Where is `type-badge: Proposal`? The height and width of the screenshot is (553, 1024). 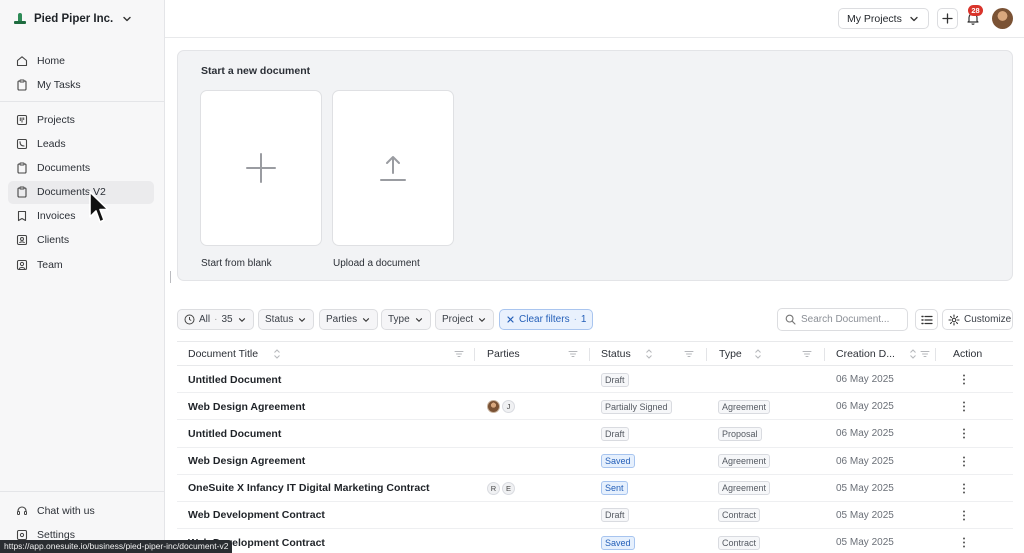
type-badge: Proposal is located at coordinates (740, 433).